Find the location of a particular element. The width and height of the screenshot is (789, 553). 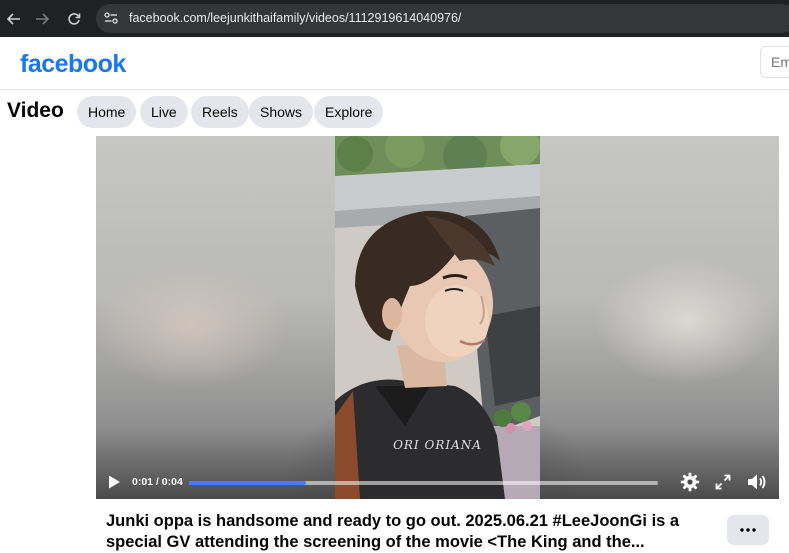

tab-home: Home is located at coordinates (107, 112).